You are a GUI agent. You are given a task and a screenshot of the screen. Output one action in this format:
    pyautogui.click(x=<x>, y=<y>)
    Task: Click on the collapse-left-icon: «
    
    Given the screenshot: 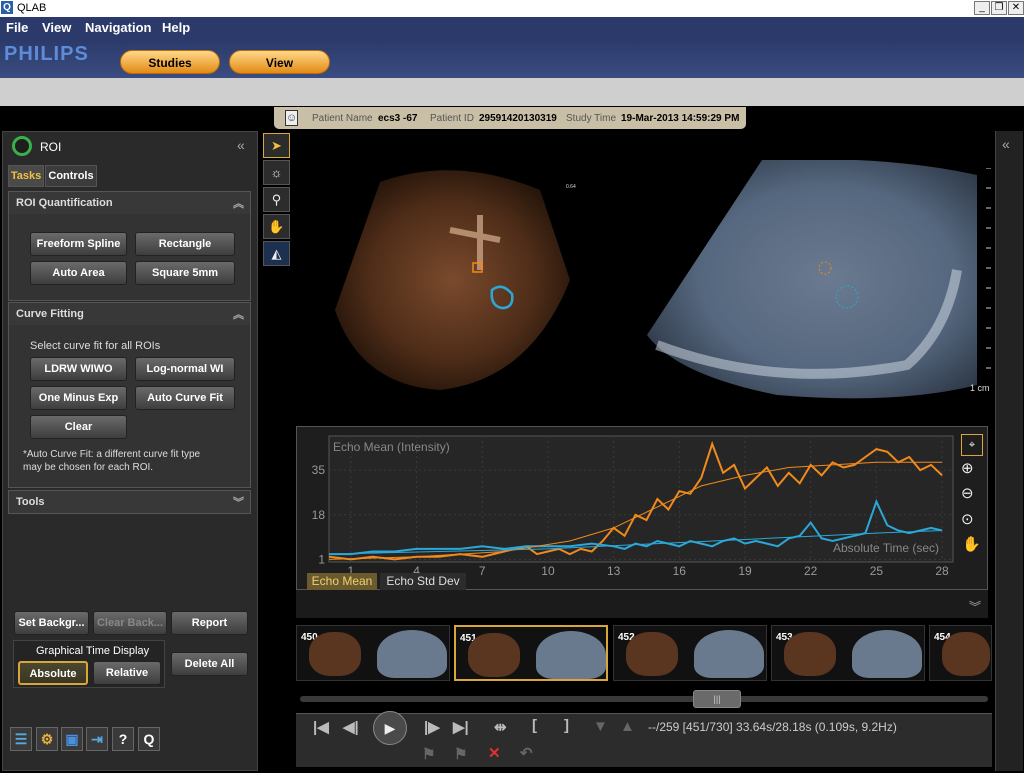 What is the action you would take?
    pyautogui.click(x=241, y=145)
    